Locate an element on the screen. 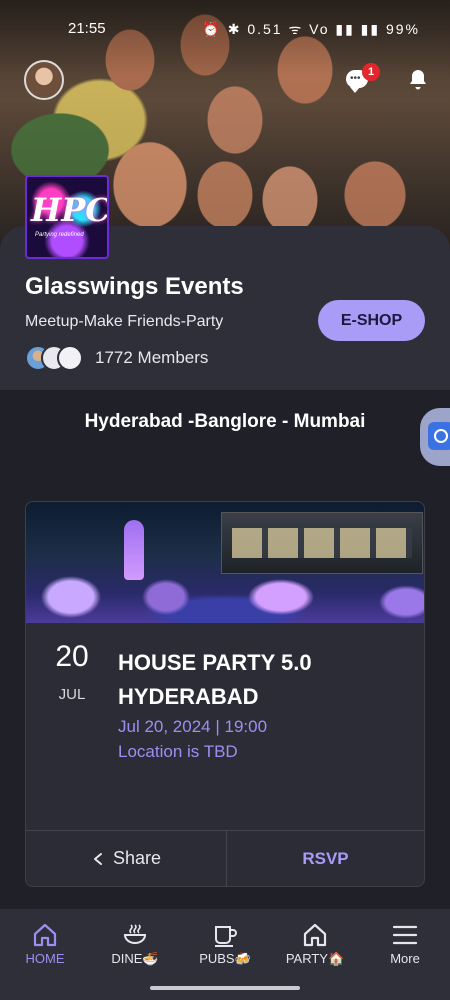 The width and height of the screenshot is (450, 1000). nav-home: HOME is located at coordinates (45, 946).